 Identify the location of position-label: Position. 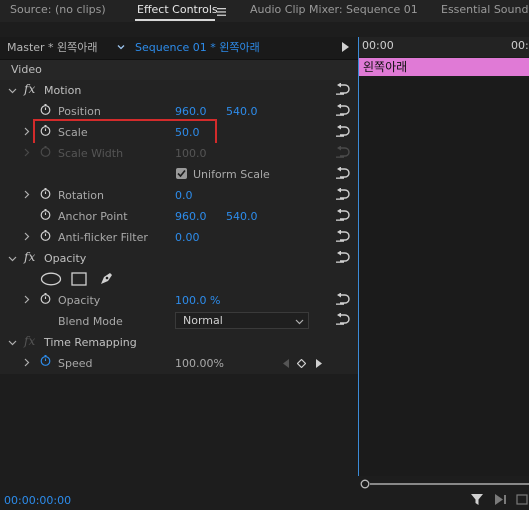
(79, 111).